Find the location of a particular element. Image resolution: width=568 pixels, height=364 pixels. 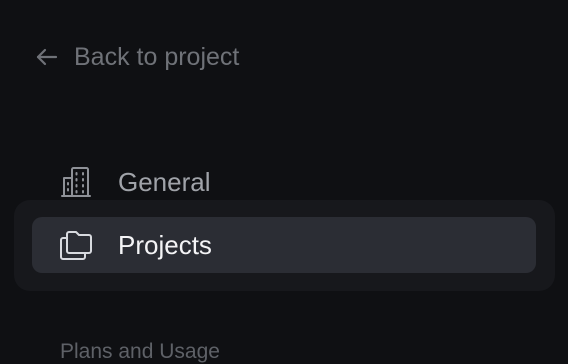

folders-icon is located at coordinates (76, 245).